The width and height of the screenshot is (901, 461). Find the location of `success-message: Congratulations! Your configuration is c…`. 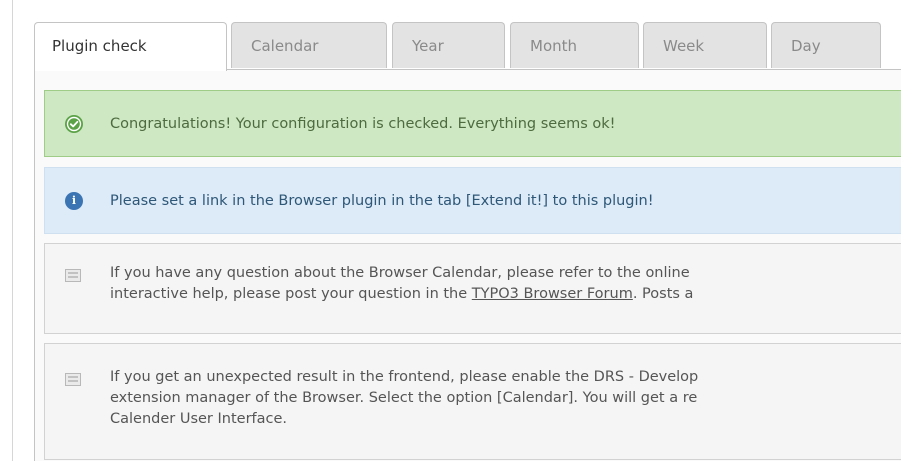

success-message: Congratulations! Your configuration is c… is located at coordinates (472, 123).